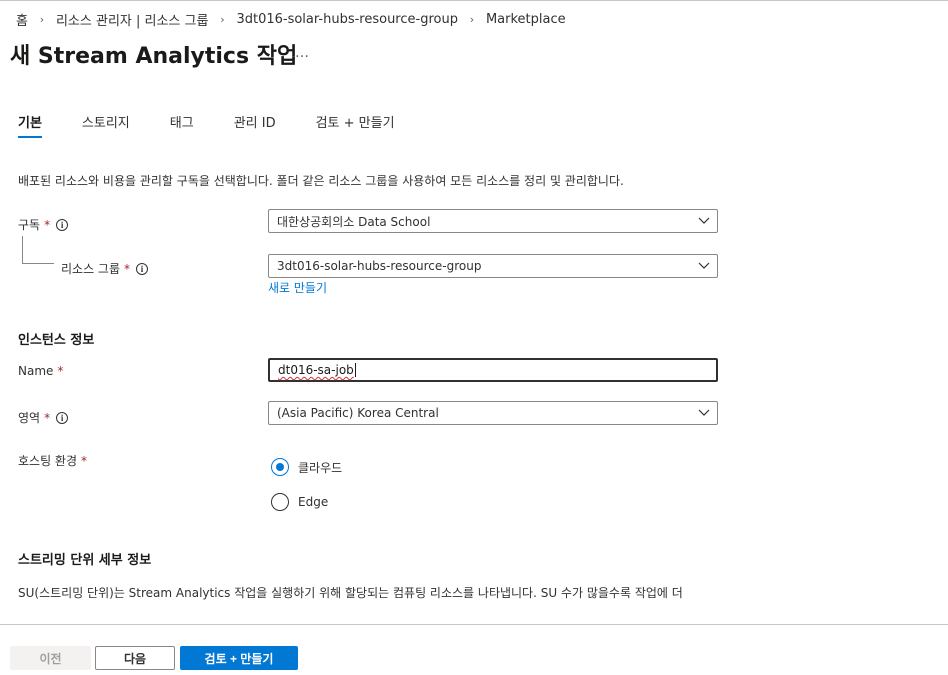  I want to click on resource-group-value: 3dt016-solar-hubs-resource-group, so click(379, 266).